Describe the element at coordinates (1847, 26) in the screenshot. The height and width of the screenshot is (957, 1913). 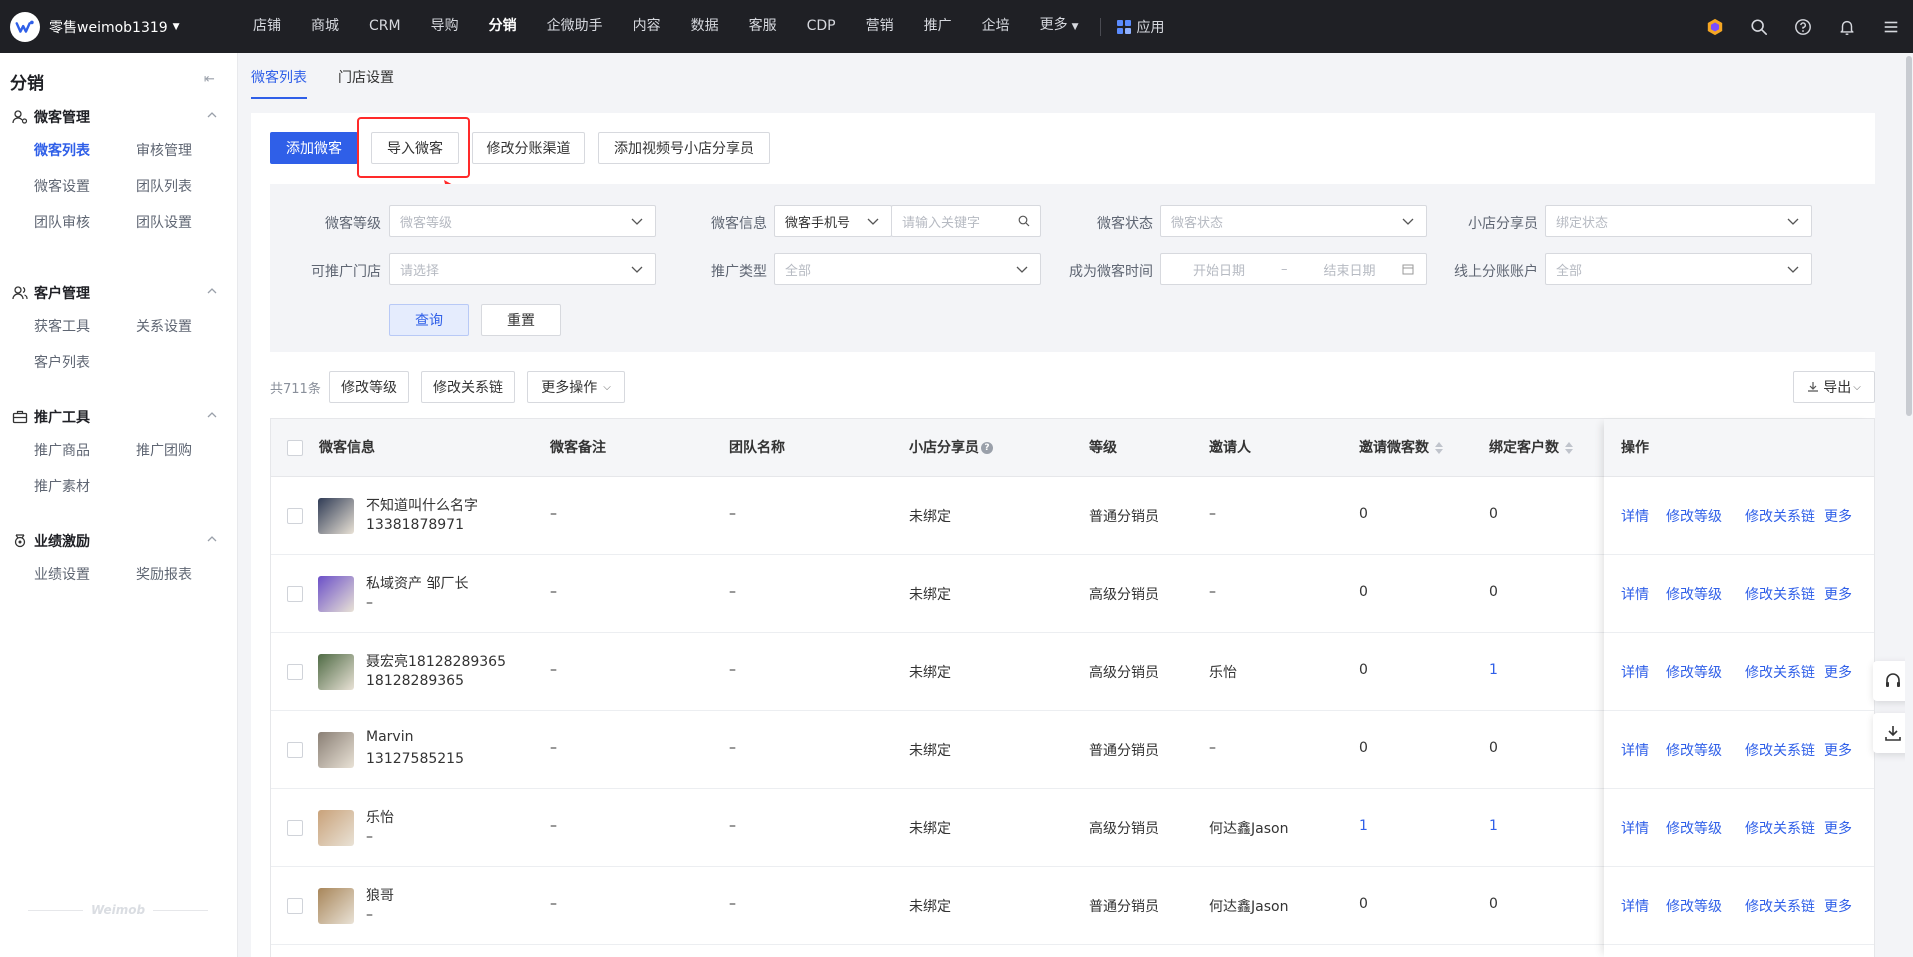
I see `bell-icon` at that location.